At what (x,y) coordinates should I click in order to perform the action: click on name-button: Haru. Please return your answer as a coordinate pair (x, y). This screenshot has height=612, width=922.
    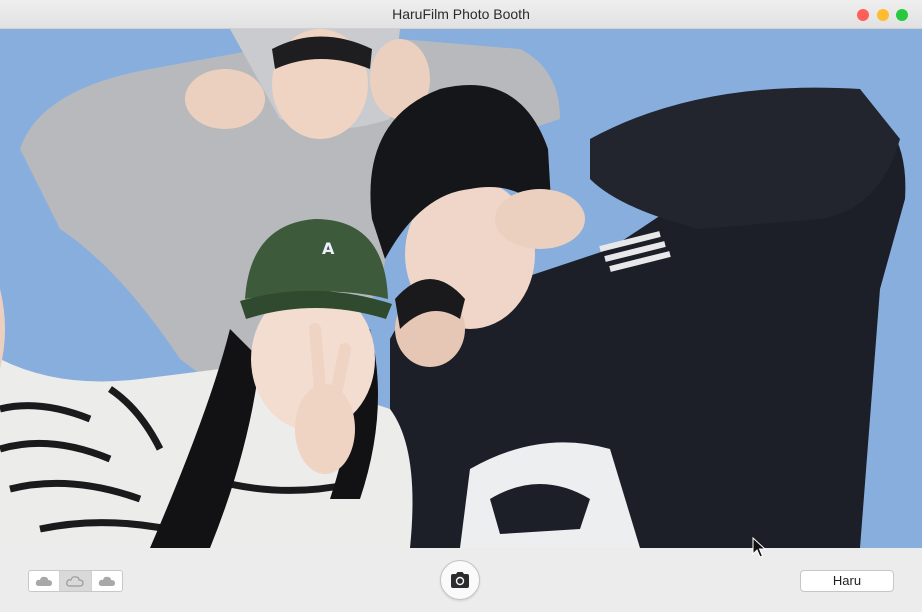
    Looking at the image, I should click on (847, 581).